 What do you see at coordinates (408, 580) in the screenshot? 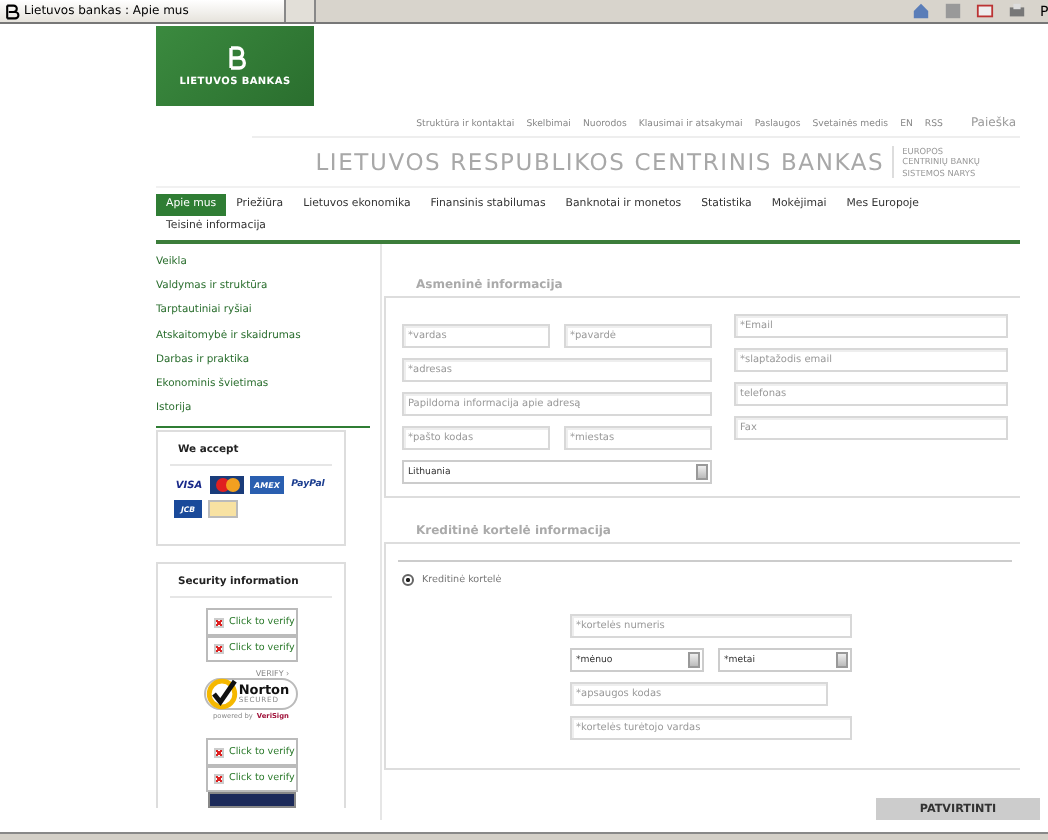
I see `radio-button` at bounding box center [408, 580].